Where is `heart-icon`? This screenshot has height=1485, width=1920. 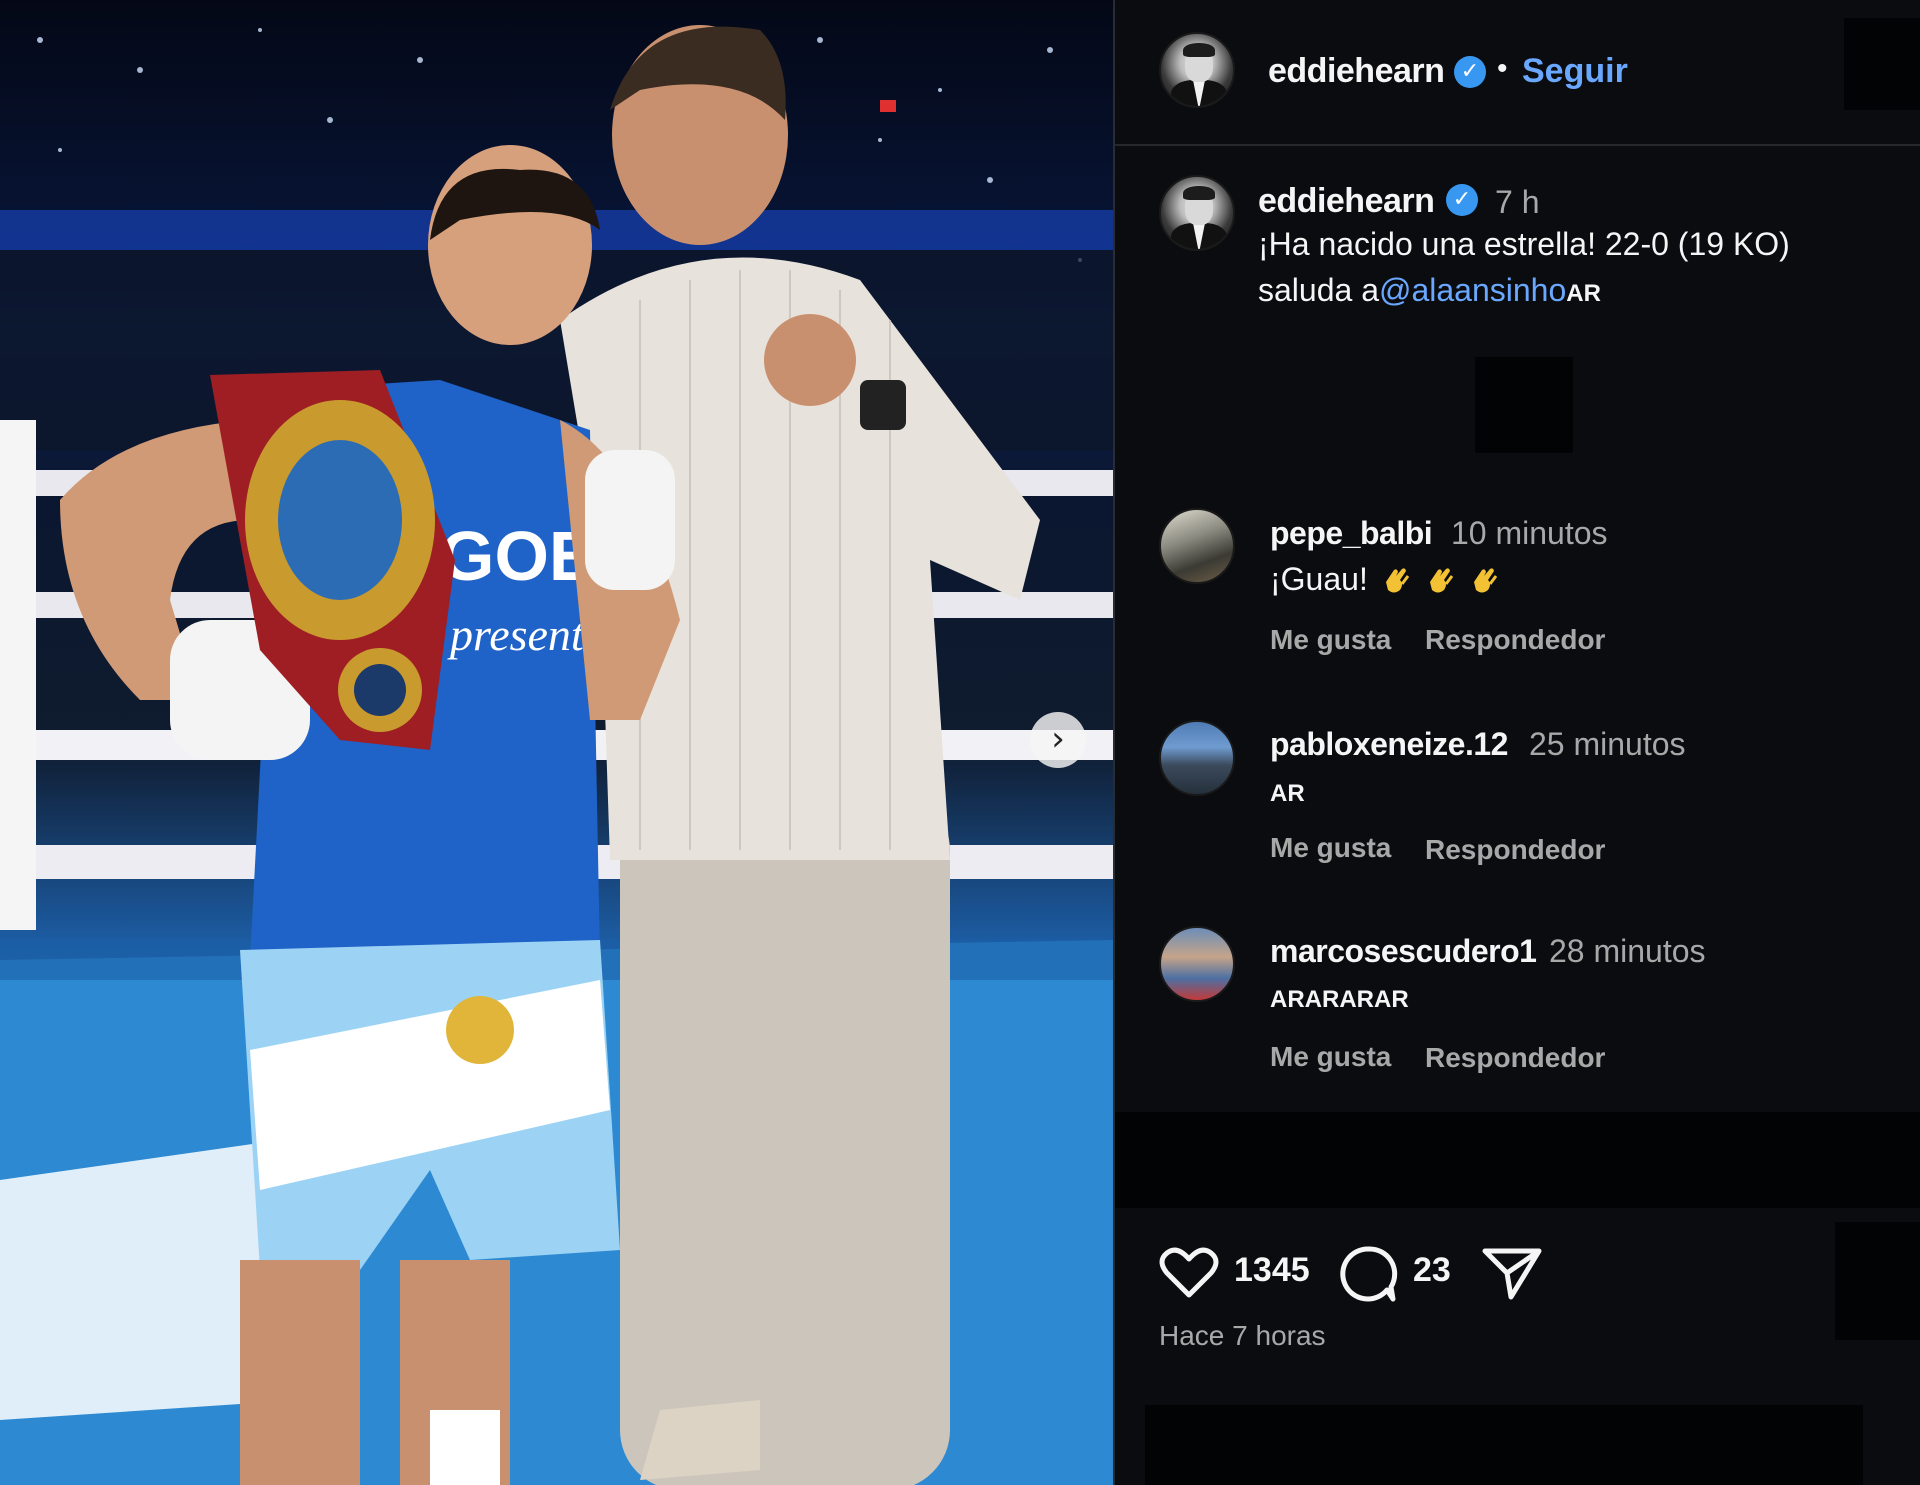 heart-icon is located at coordinates (1189, 1273).